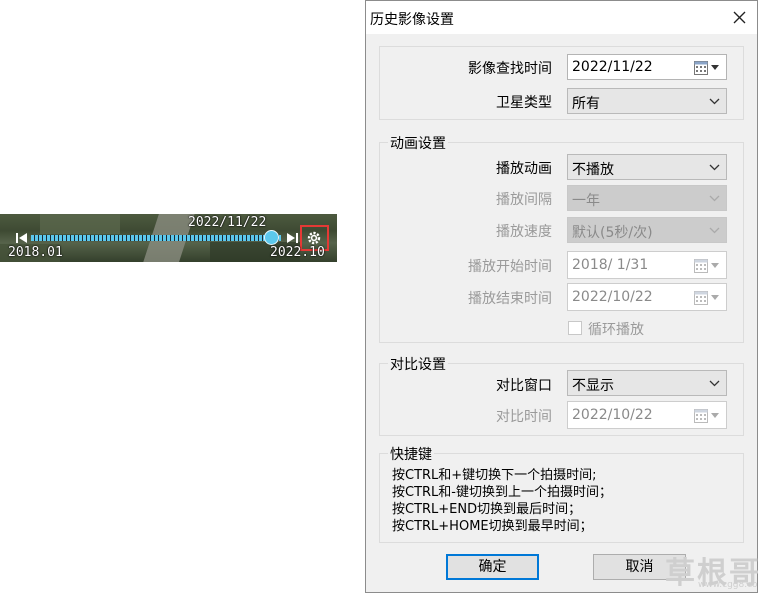 The width and height of the screenshot is (758, 593). What do you see at coordinates (524, 200) in the screenshot?
I see `play-interval-label: 播放间隔` at bounding box center [524, 200].